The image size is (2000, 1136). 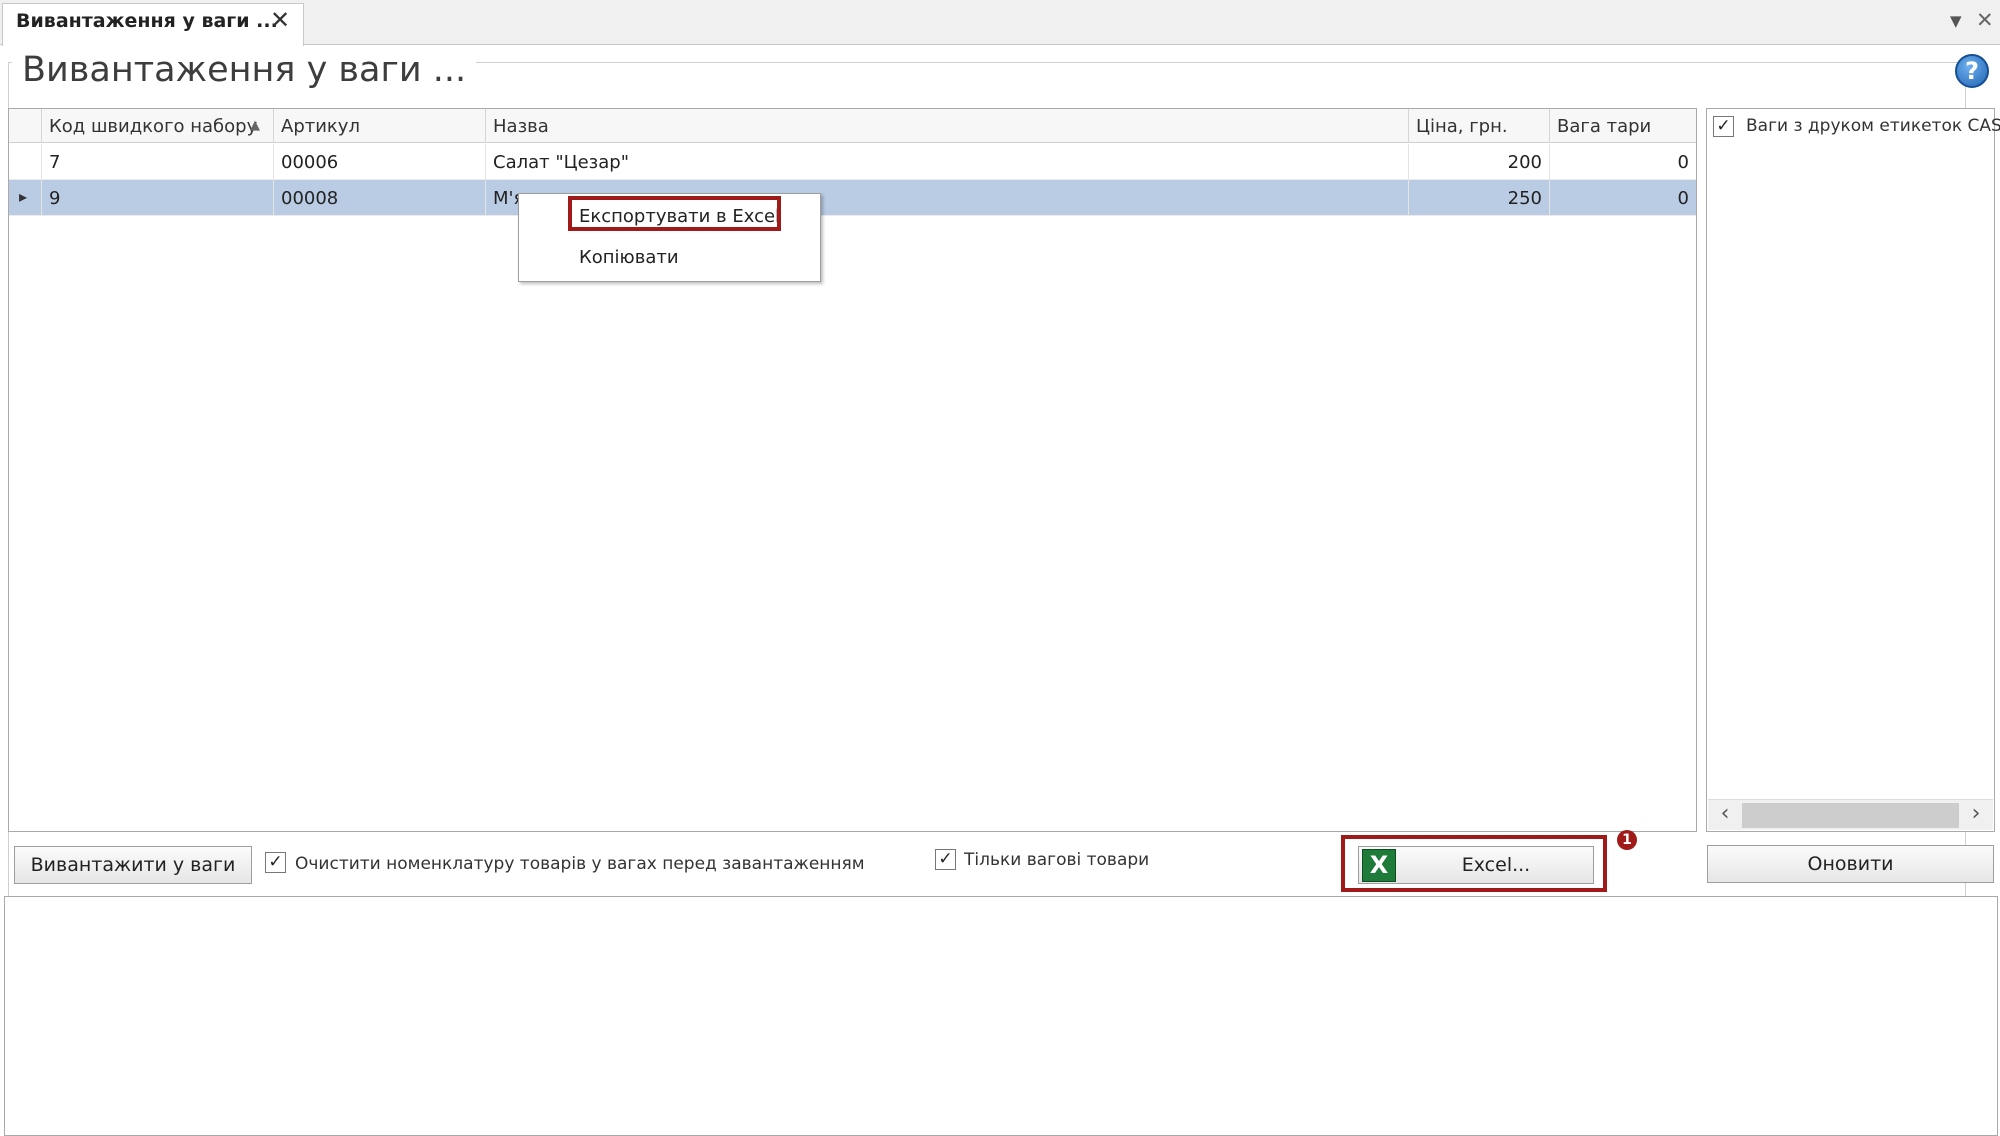 I want to click on col-header-code-label: Код швидкого набору, so click(x=153, y=126).